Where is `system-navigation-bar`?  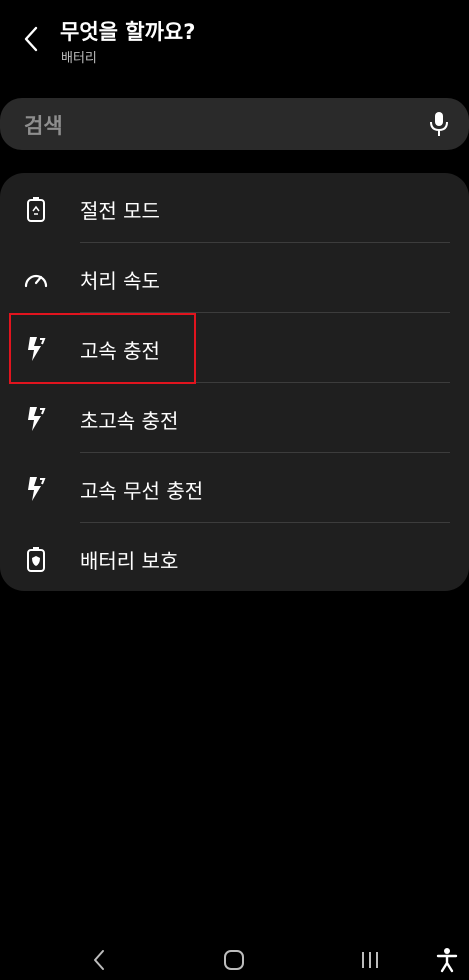
system-navigation-bar is located at coordinates (234, 957).